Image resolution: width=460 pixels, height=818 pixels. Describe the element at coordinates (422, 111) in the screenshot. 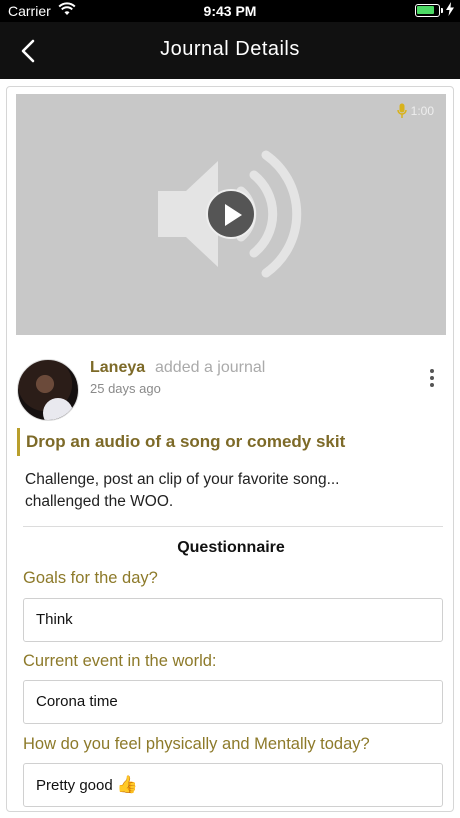

I see `duration-label: 1:00` at that location.